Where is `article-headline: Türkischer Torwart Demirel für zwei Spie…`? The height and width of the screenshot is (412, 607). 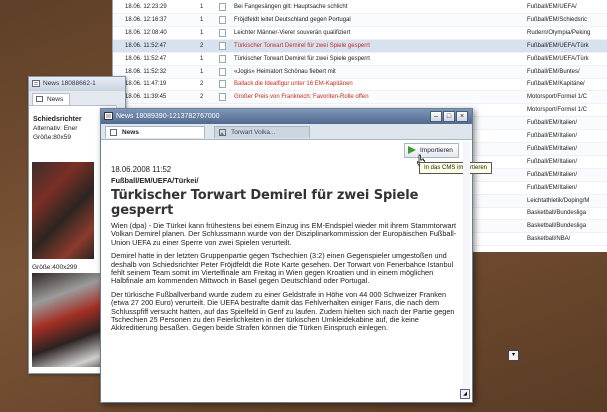
article-headline: Türkischer Torwart Demirel für zwei Spie… is located at coordinates (265, 203).